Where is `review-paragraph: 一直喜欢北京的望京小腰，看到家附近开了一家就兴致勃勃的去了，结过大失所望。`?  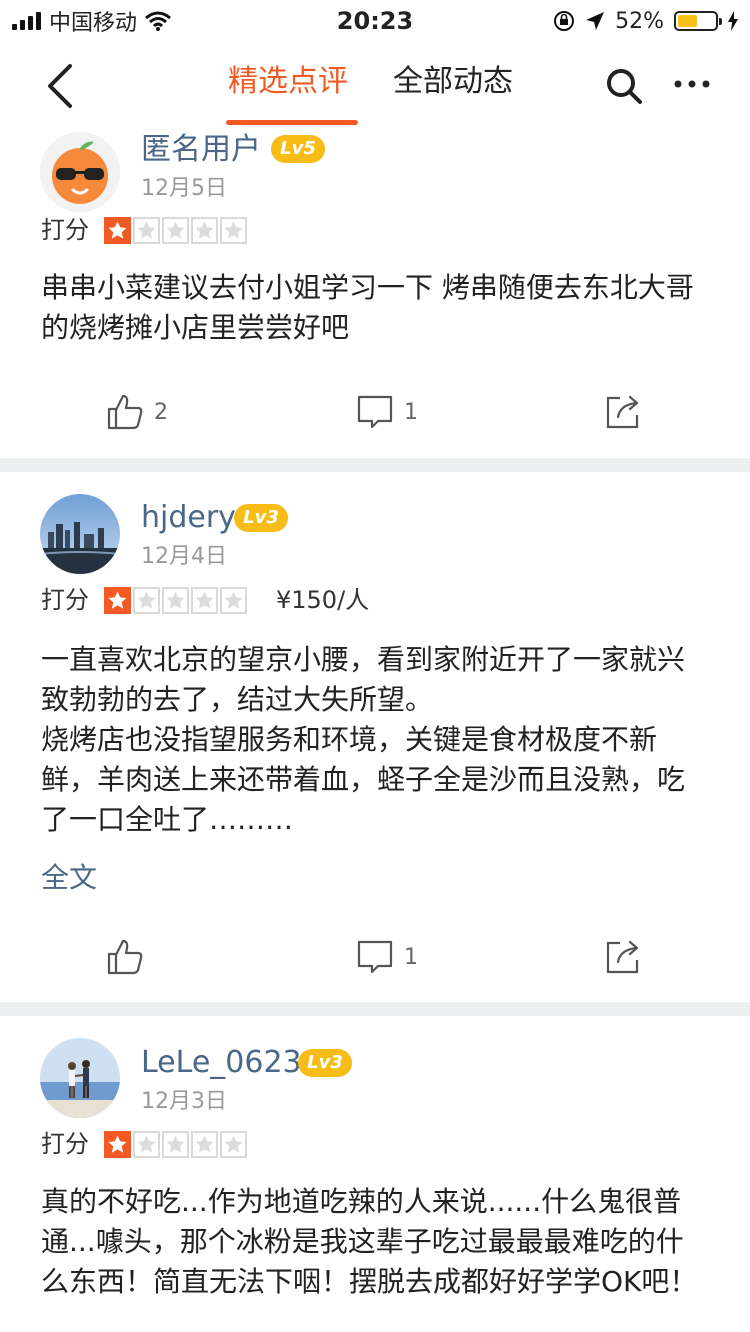
review-paragraph: 一直喜欢北京的望京小腰，看到家附近开了一家就兴致勃勃的去了，结过大失所望。 is located at coordinates (363, 679).